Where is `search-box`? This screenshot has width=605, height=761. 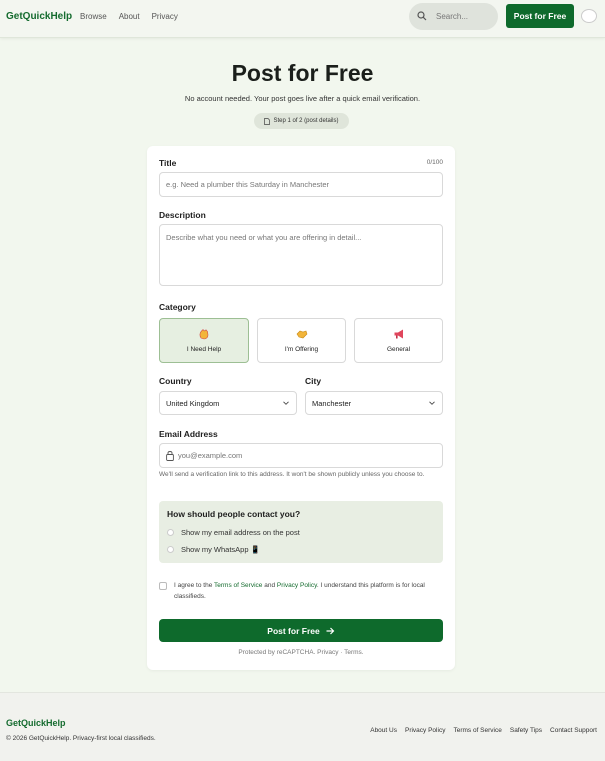
search-box is located at coordinates (453, 16).